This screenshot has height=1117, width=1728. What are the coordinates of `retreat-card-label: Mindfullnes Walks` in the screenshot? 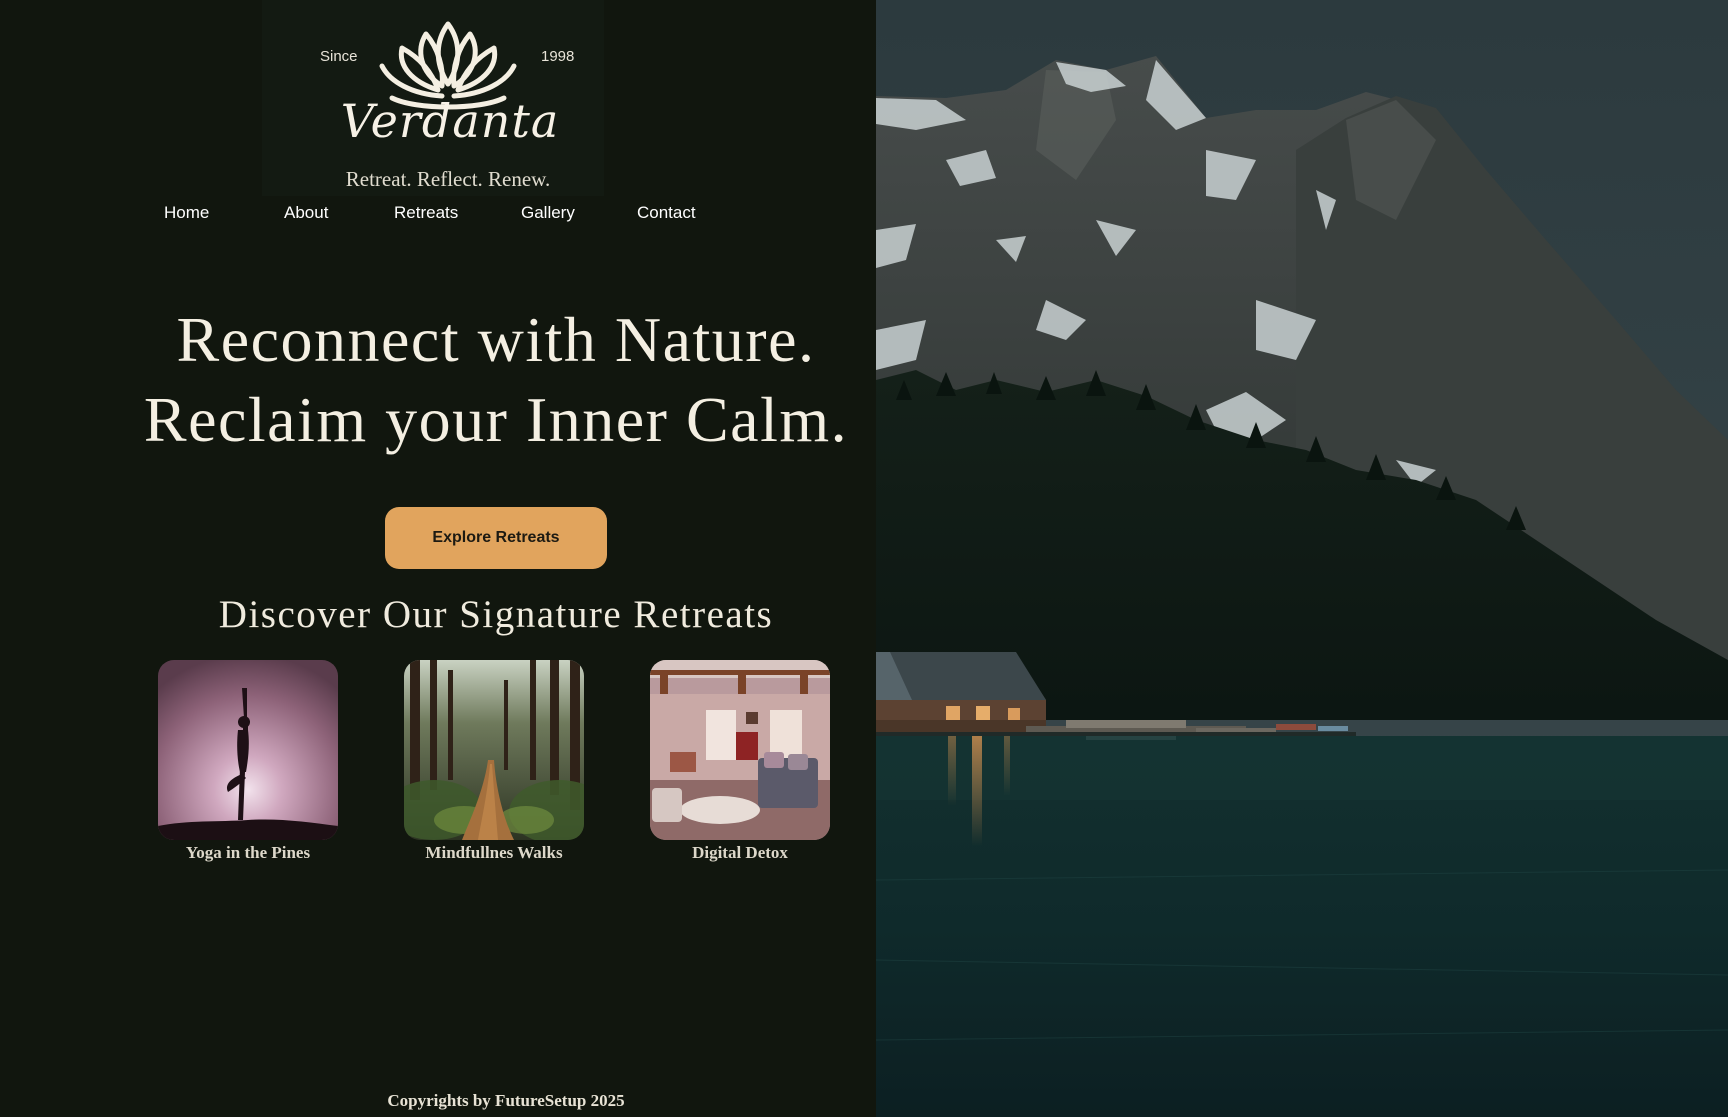 It's located at (494, 852).